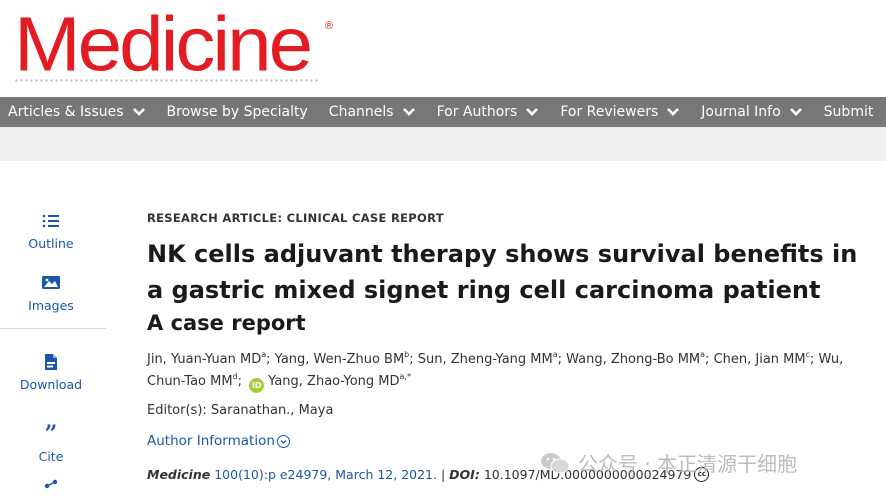 The width and height of the screenshot is (886, 498). What do you see at coordinates (51, 434) in the screenshot?
I see `cite-quote-icon: ”` at bounding box center [51, 434].